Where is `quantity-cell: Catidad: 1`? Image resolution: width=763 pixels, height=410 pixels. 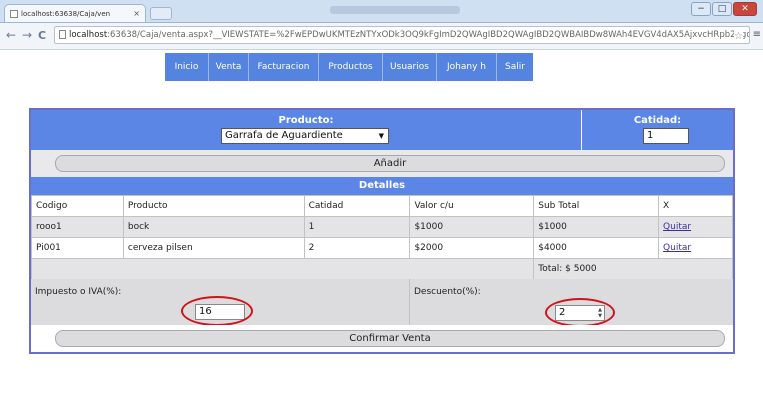 quantity-cell: Catidad: 1 is located at coordinates (657, 130).